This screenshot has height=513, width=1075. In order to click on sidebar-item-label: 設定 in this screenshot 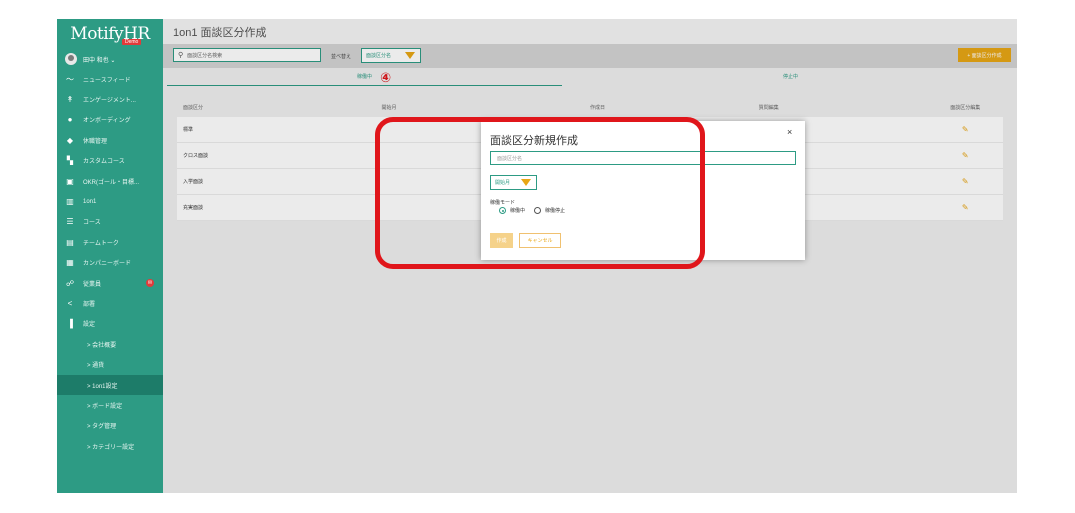, I will do `click(89, 325)`.